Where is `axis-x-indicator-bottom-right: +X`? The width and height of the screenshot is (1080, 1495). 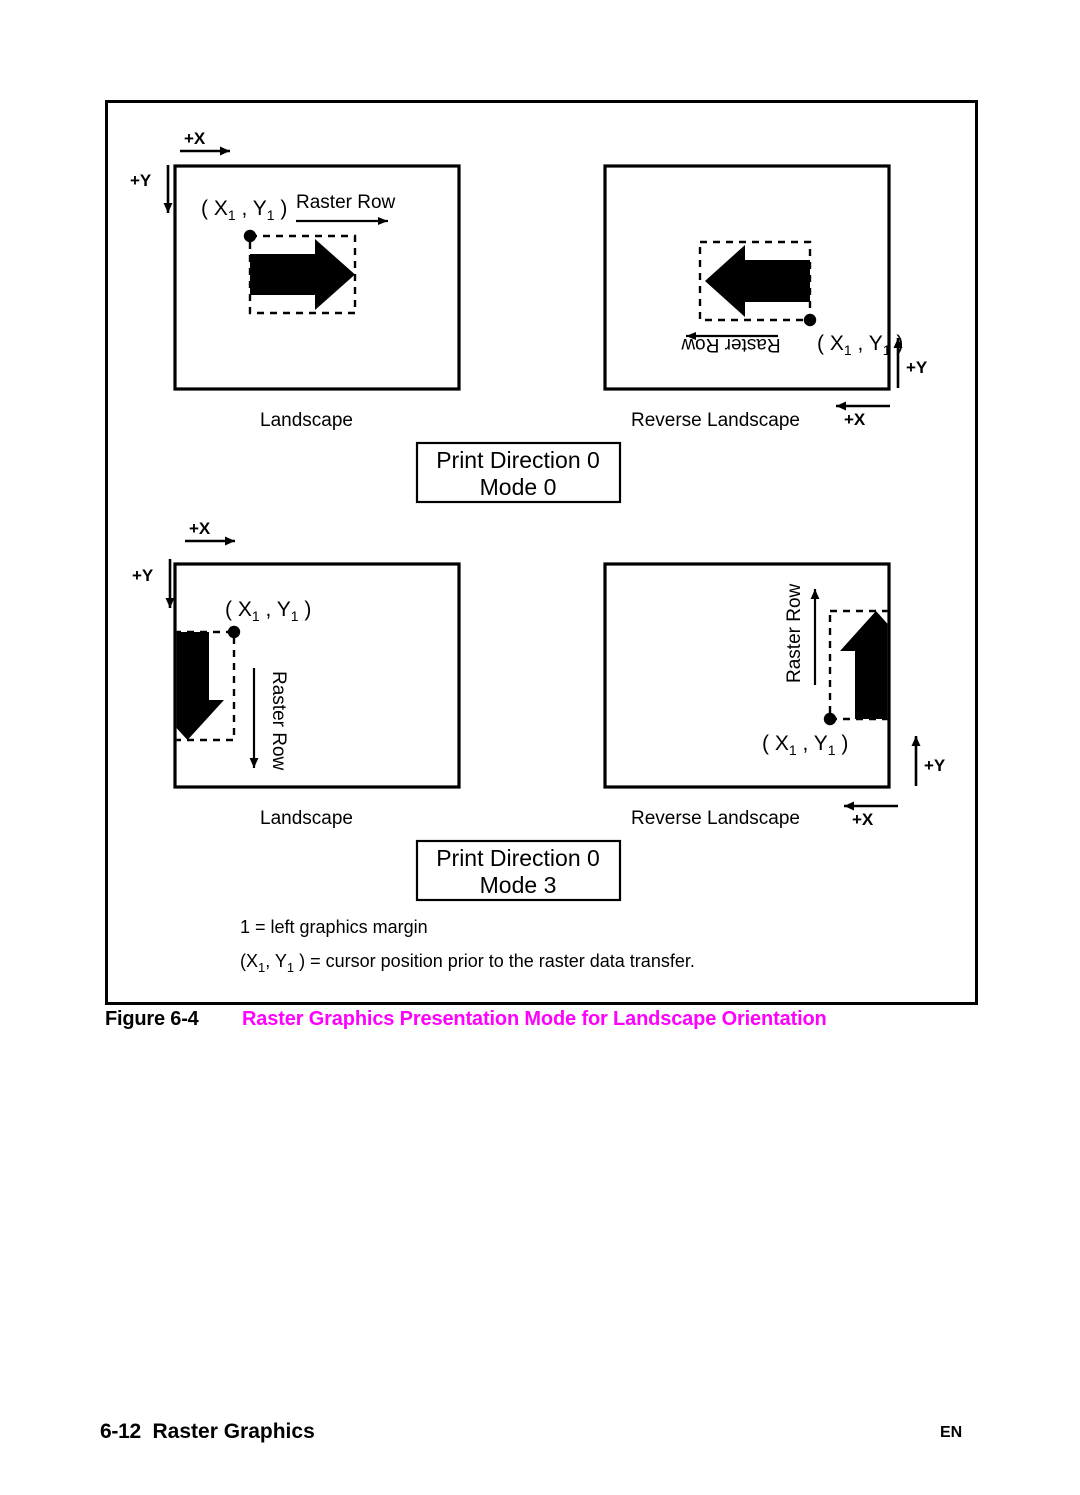 axis-x-indicator-bottom-right: +X is located at coordinates (871, 815).